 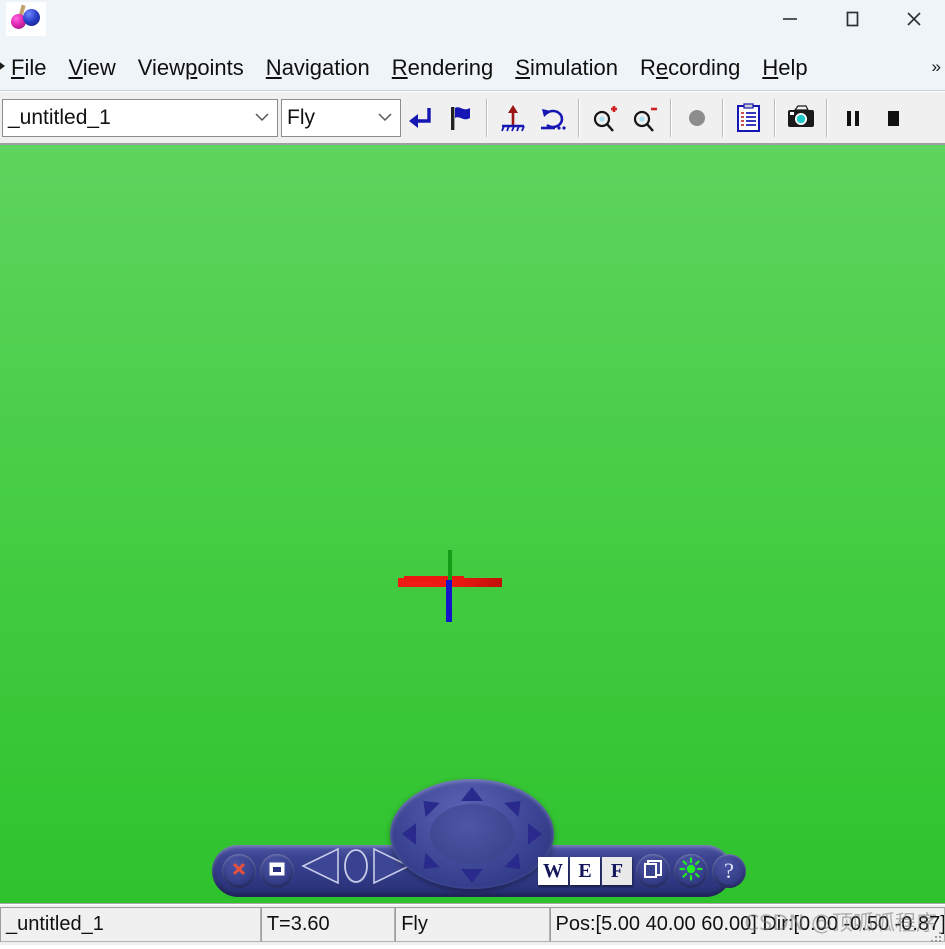 I want to click on main-toolbar: _untitled_1 Fly, so click(x=472, y=118).